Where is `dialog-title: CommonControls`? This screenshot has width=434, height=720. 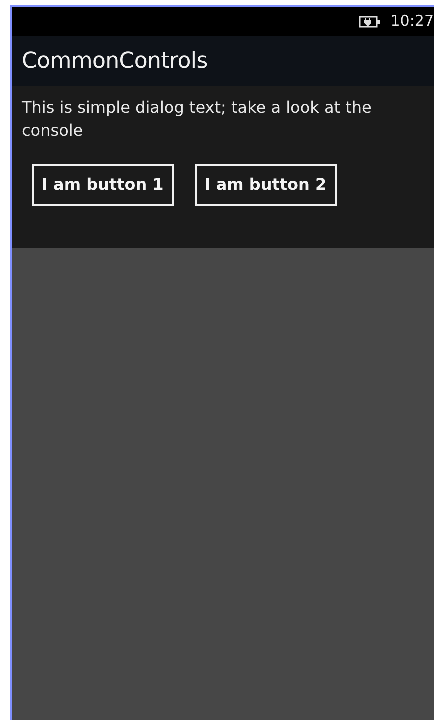
dialog-title: CommonControls is located at coordinates (115, 62).